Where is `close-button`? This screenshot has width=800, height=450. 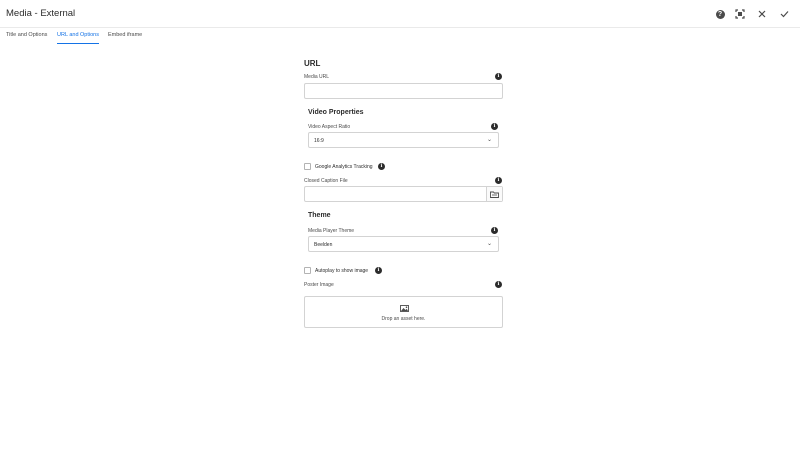
close-button is located at coordinates (762, 14).